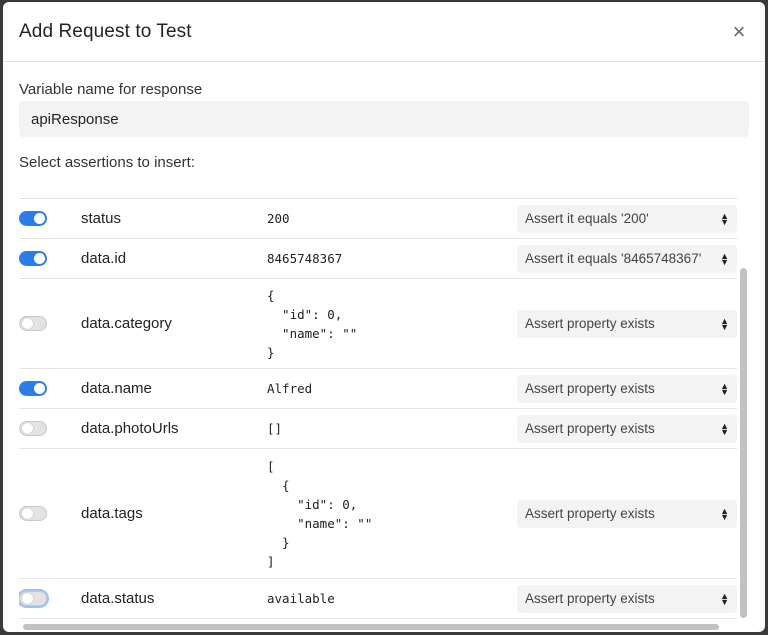 The image size is (768, 635). I want to click on property-path: data.photoUrls, so click(130, 428).